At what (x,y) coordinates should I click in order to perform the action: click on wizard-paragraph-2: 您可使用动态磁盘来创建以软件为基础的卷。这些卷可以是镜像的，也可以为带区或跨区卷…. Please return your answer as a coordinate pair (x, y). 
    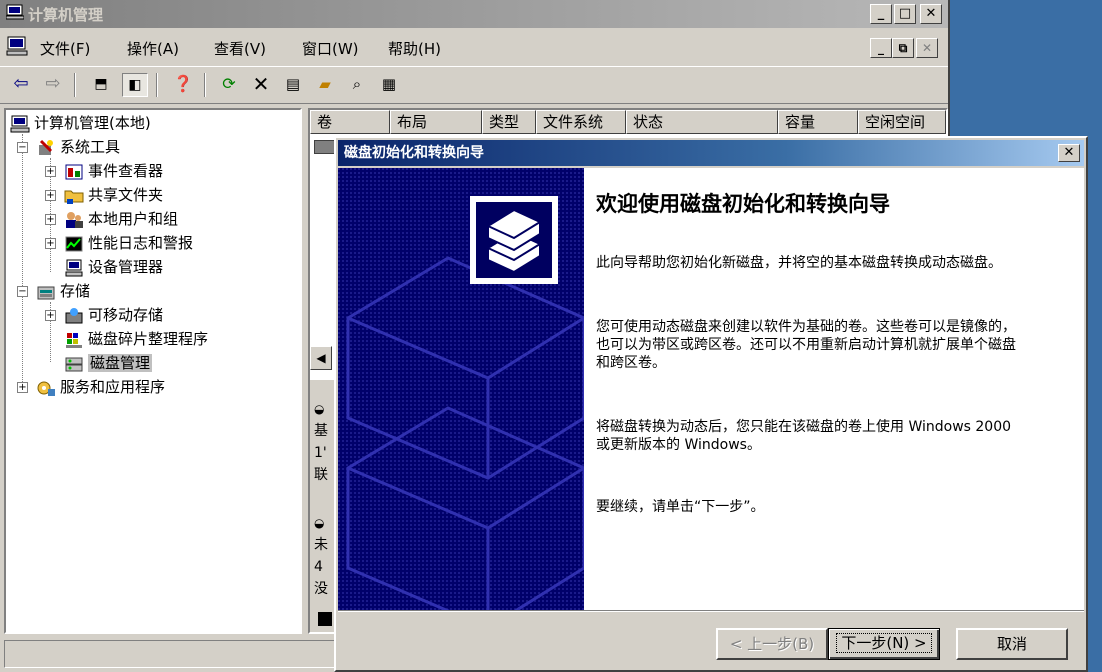
    Looking at the image, I should click on (806, 345).